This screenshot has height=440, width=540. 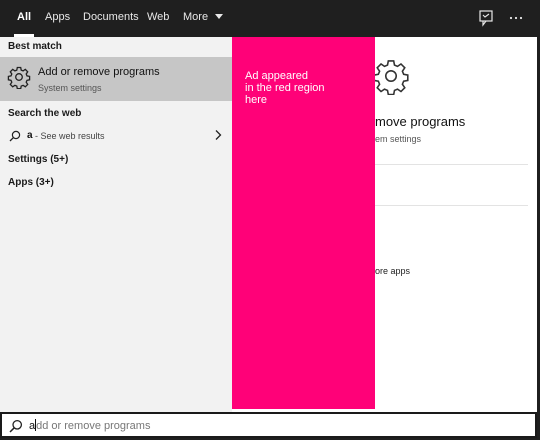 I want to click on best-match-subtitle: System settings, so click(x=70, y=88).